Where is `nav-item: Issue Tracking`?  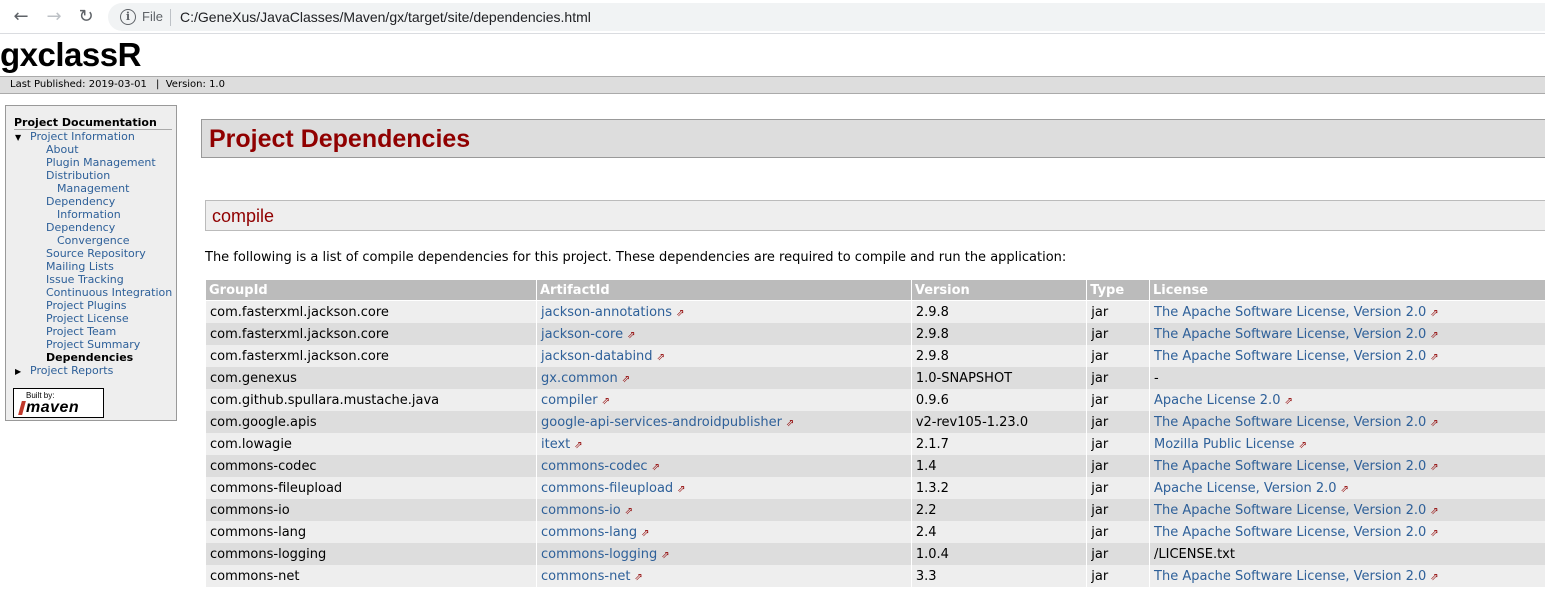 nav-item: Issue Tracking is located at coordinates (93, 279).